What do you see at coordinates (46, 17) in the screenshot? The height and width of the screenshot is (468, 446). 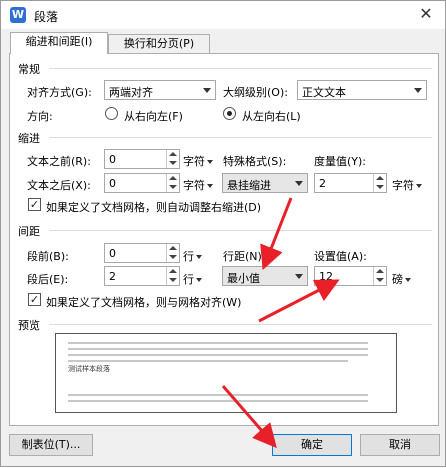 I see `dialog-title: 段落` at bounding box center [46, 17].